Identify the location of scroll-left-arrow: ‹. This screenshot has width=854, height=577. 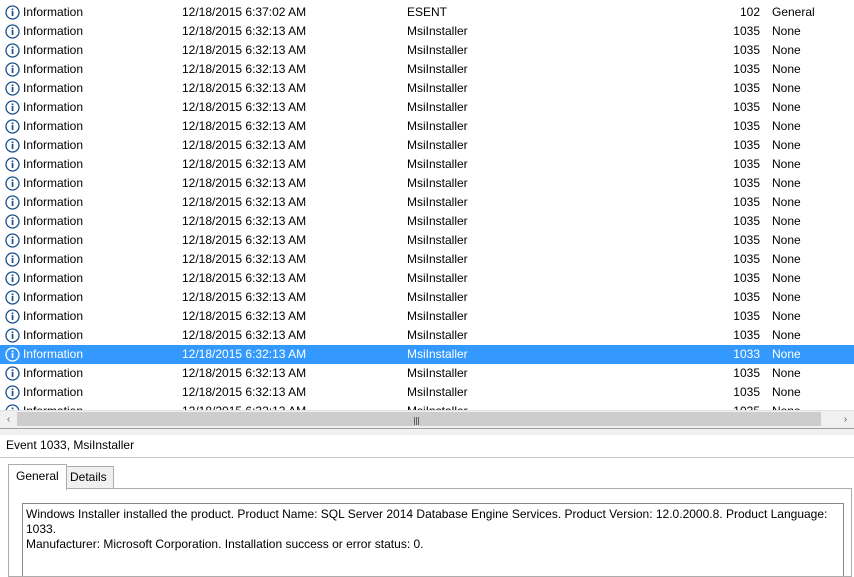
(8, 419).